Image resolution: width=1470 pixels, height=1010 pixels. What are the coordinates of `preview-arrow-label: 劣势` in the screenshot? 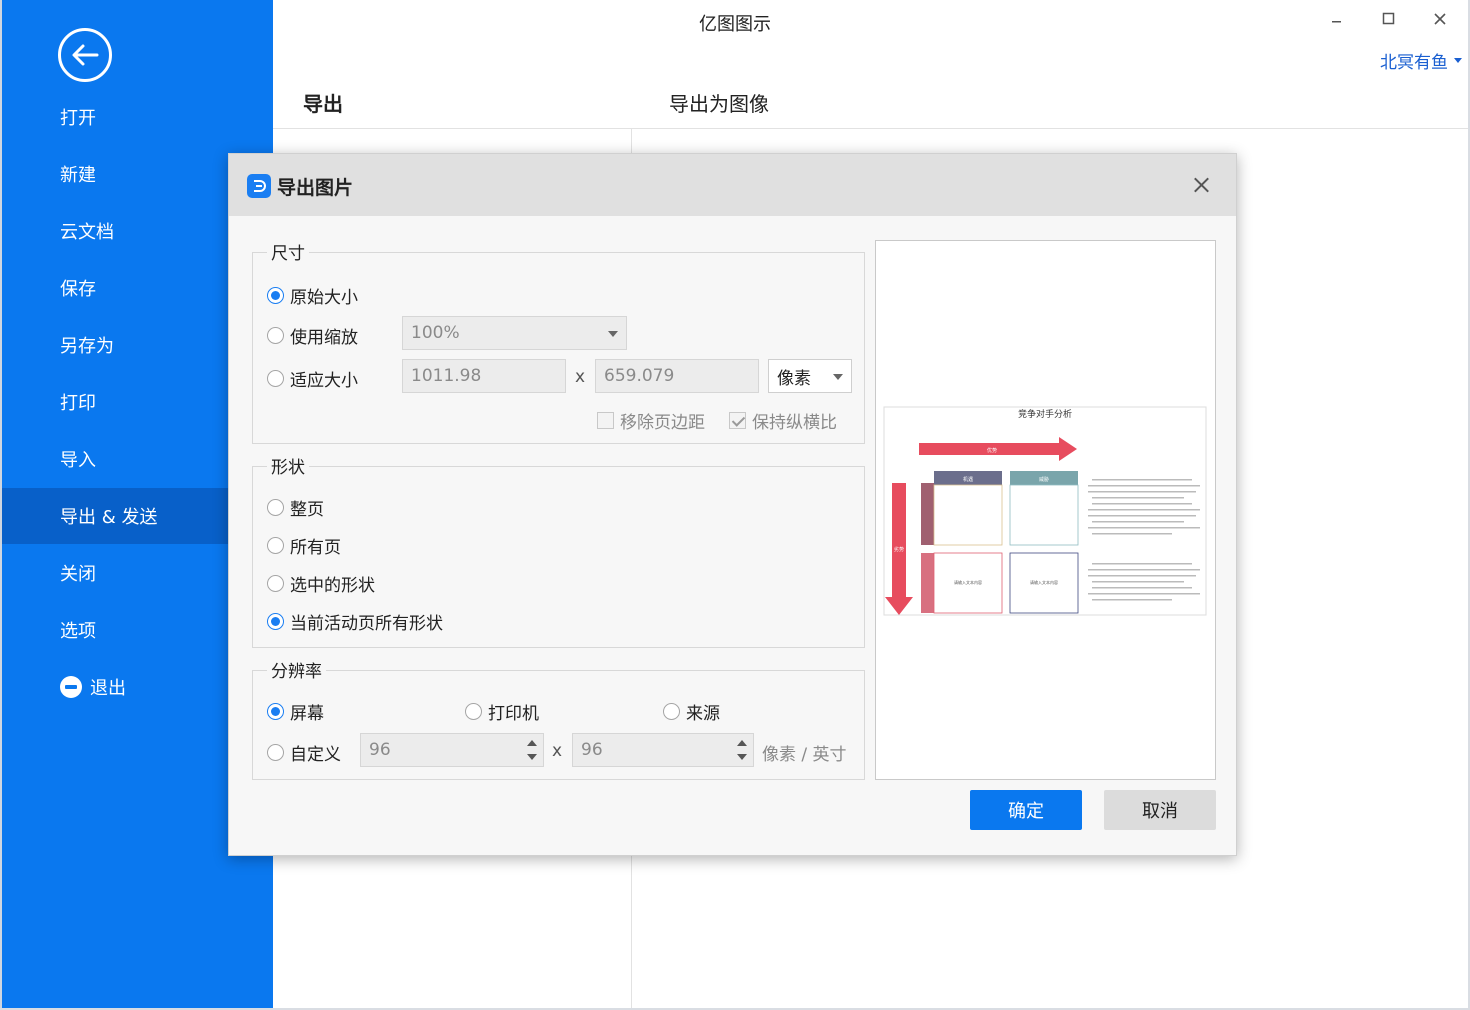 It's located at (899, 549).